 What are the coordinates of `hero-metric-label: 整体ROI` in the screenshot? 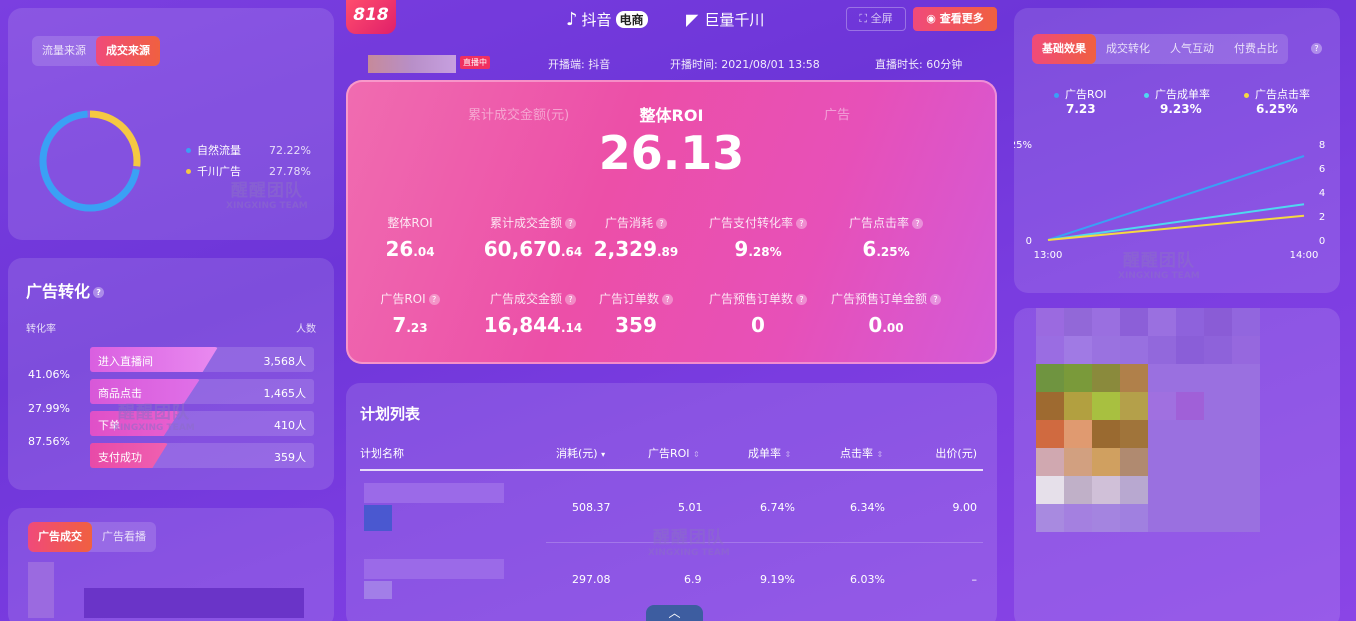 It's located at (410, 222).